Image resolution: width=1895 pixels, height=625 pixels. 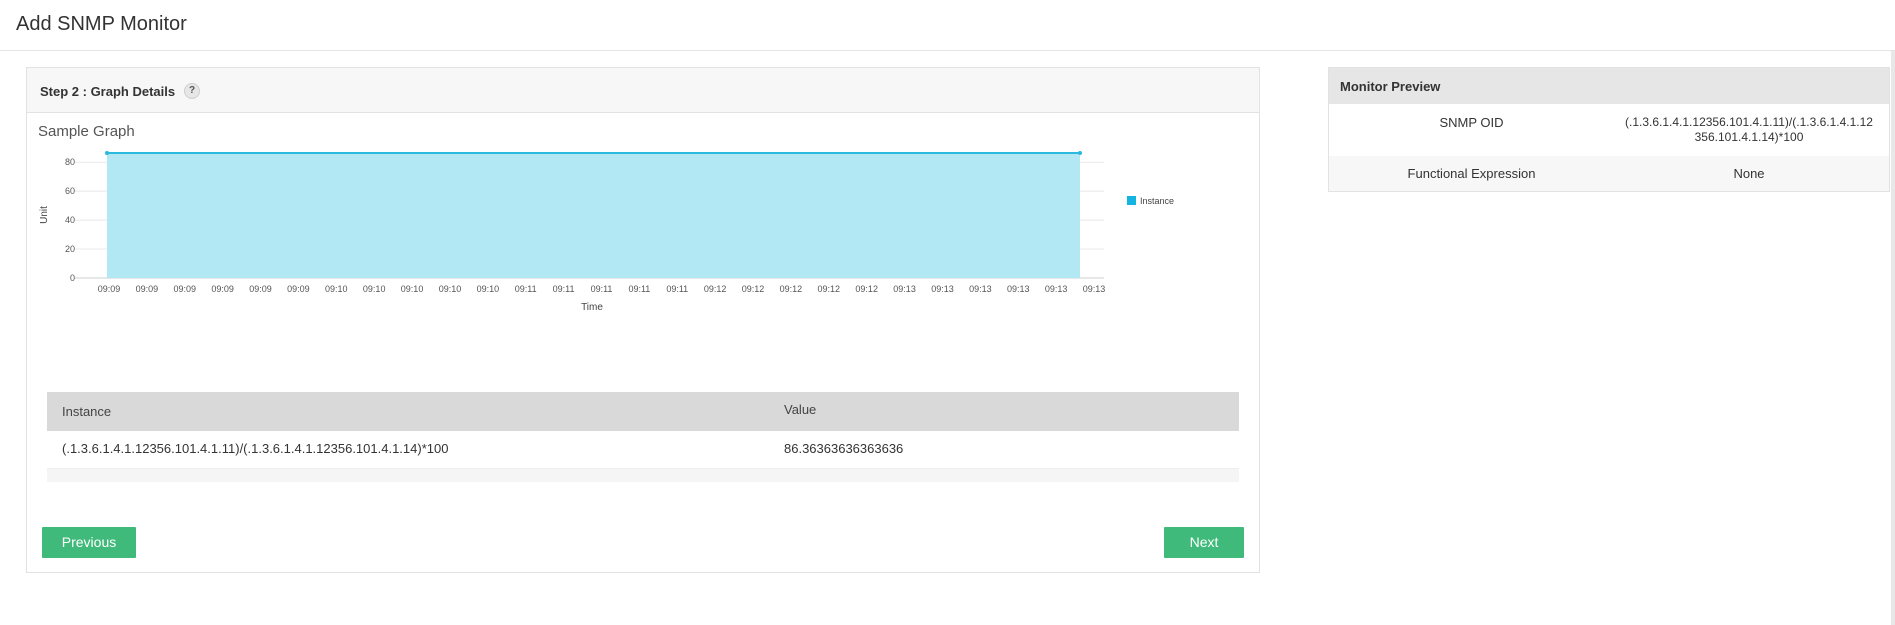 I want to click on functional-expression-label: Functional Expression, so click(x=1471, y=173).